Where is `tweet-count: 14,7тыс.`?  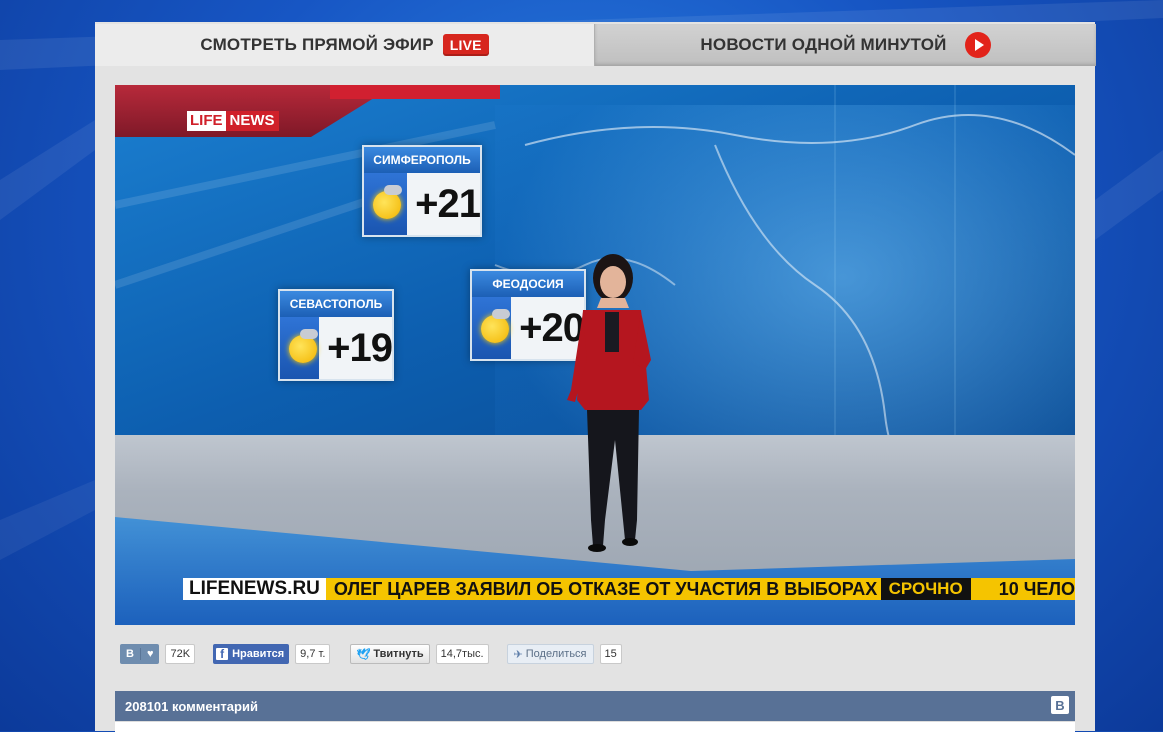
tweet-count: 14,7тыс. is located at coordinates (462, 654).